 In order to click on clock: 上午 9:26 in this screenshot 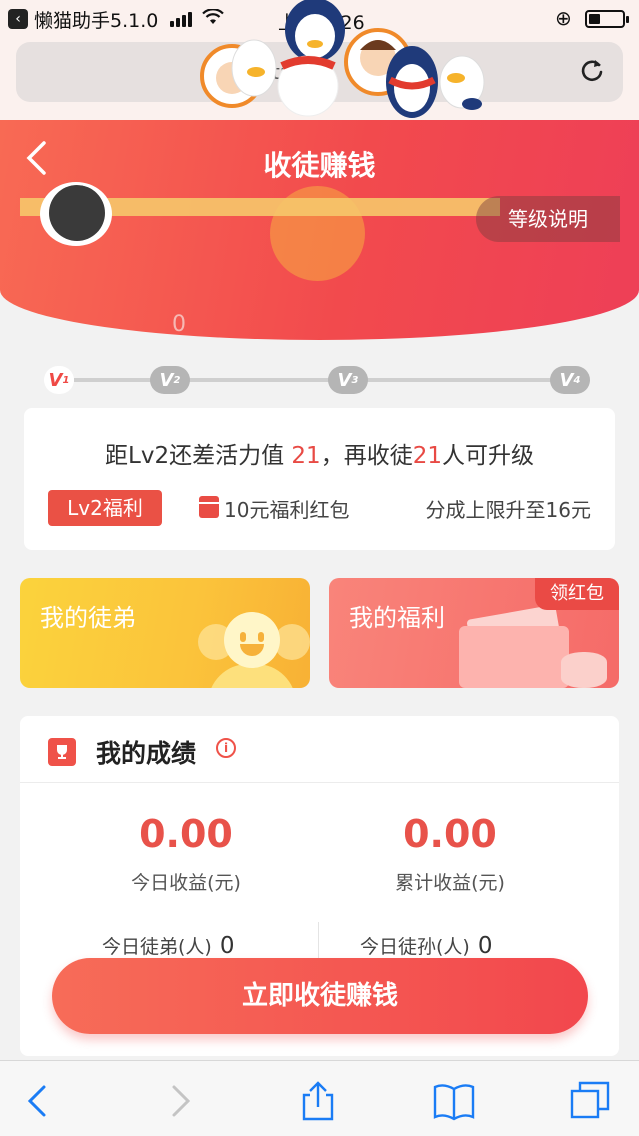, I will do `click(321, 23)`.